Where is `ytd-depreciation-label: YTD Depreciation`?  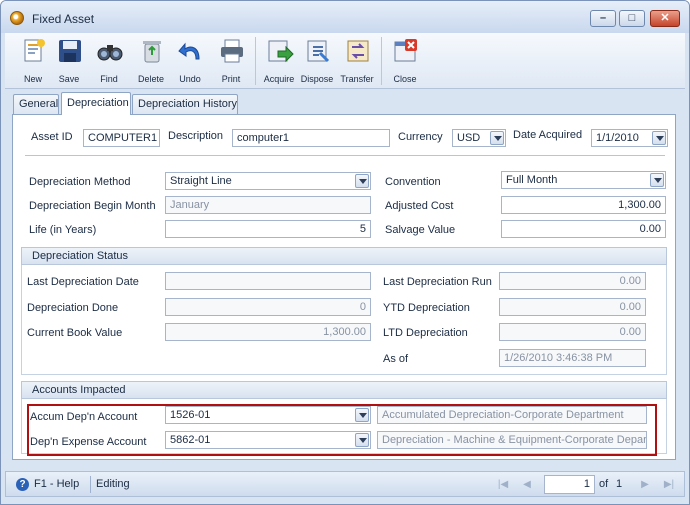
ytd-depreciation-label: YTD Depreciation is located at coordinates (426, 308).